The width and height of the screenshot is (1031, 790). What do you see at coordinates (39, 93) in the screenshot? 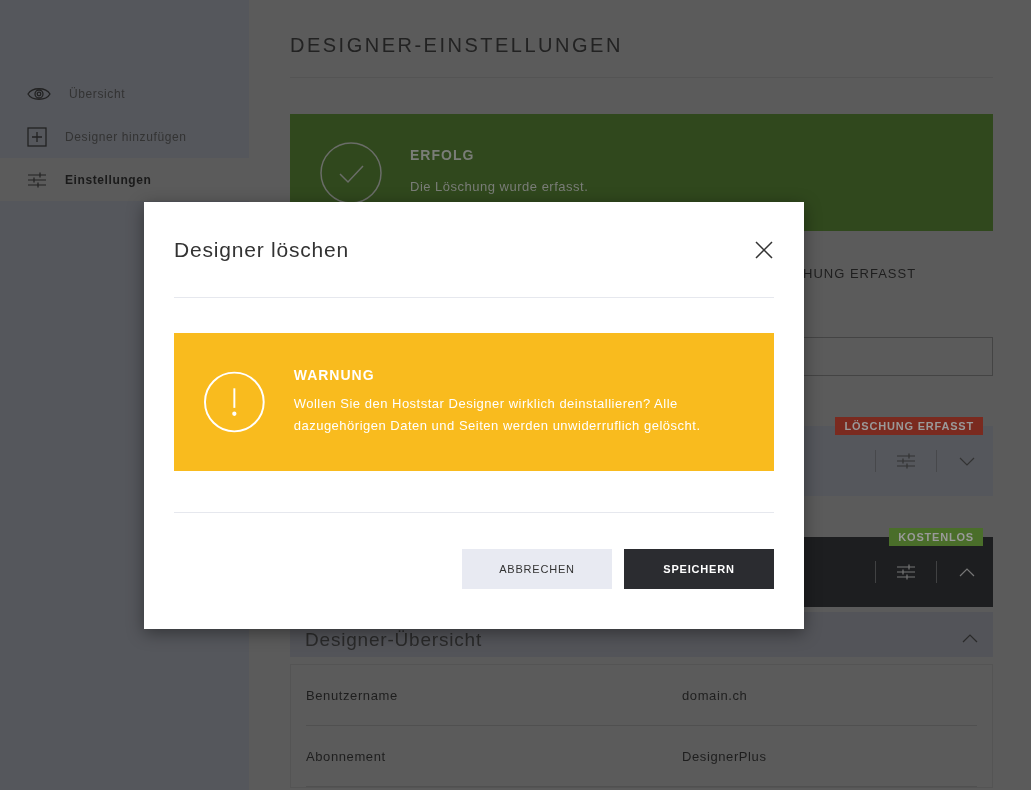
I see `eye-icon` at bounding box center [39, 93].